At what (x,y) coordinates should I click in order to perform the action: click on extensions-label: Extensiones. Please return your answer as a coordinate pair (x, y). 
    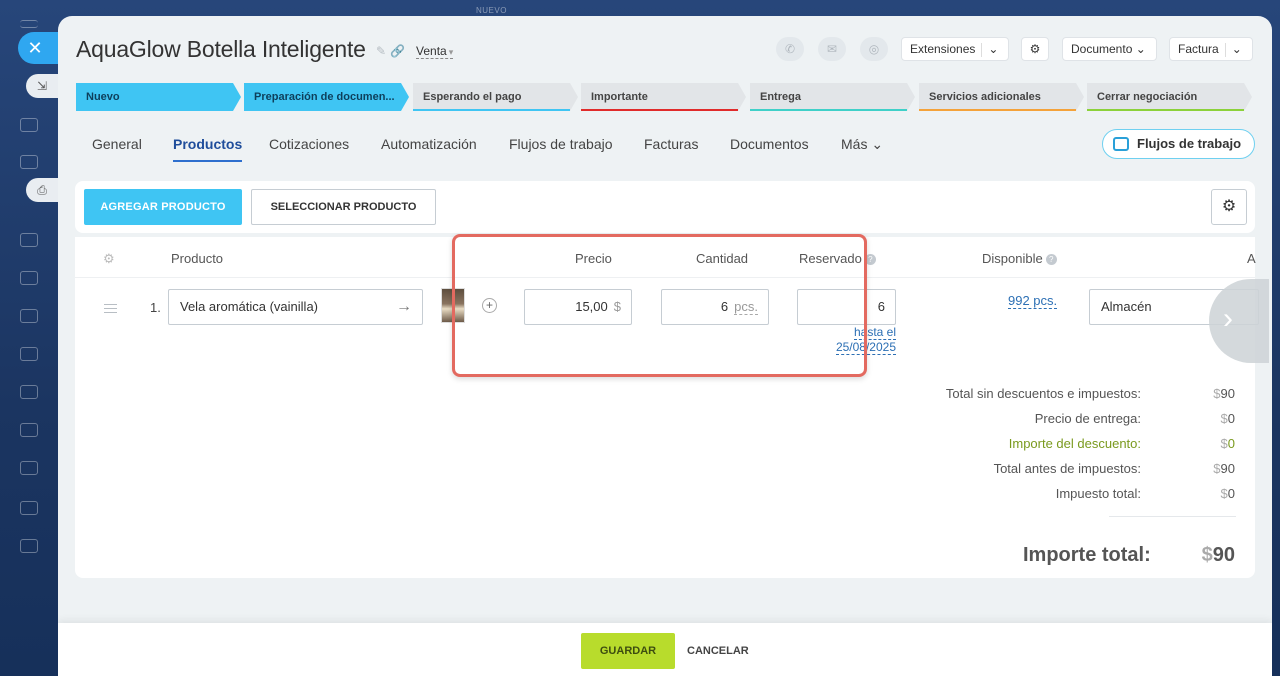
    Looking at the image, I should click on (943, 49).